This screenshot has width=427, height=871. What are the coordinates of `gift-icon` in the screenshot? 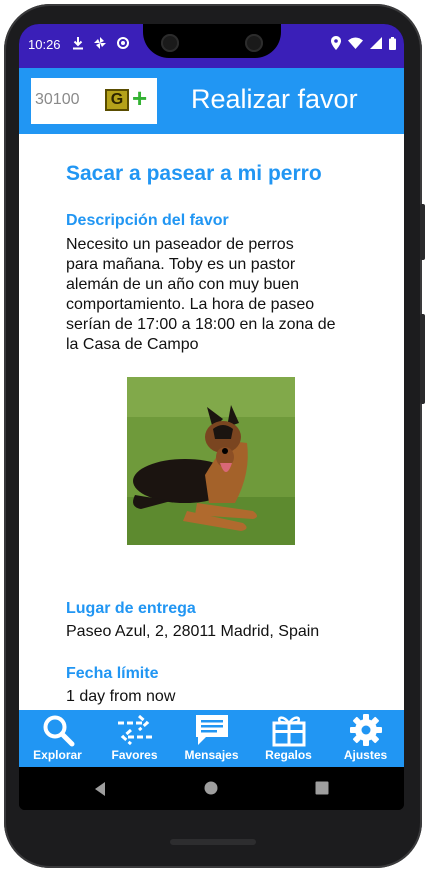 It's located at (288, 731).